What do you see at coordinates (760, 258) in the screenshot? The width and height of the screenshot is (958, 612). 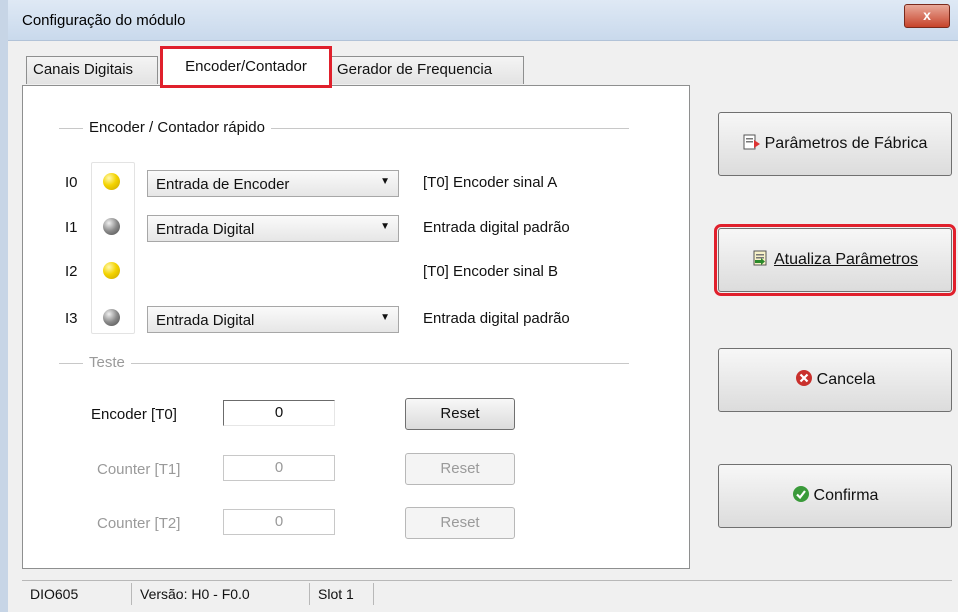 I see `update-document-icon` at bounding box center [760, 258].